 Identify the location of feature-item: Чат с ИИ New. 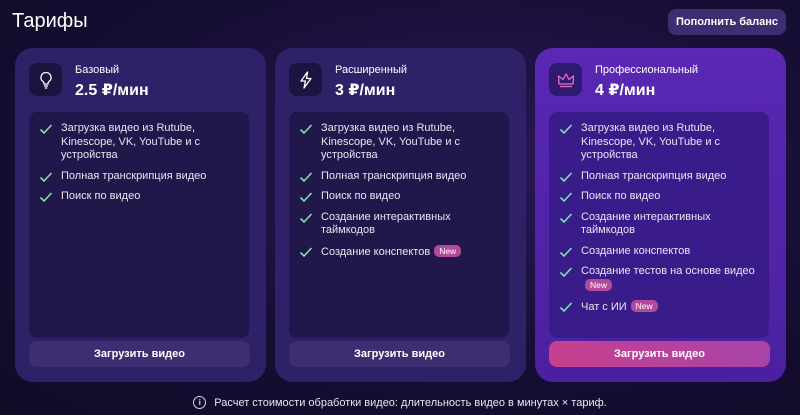
(660, 307).